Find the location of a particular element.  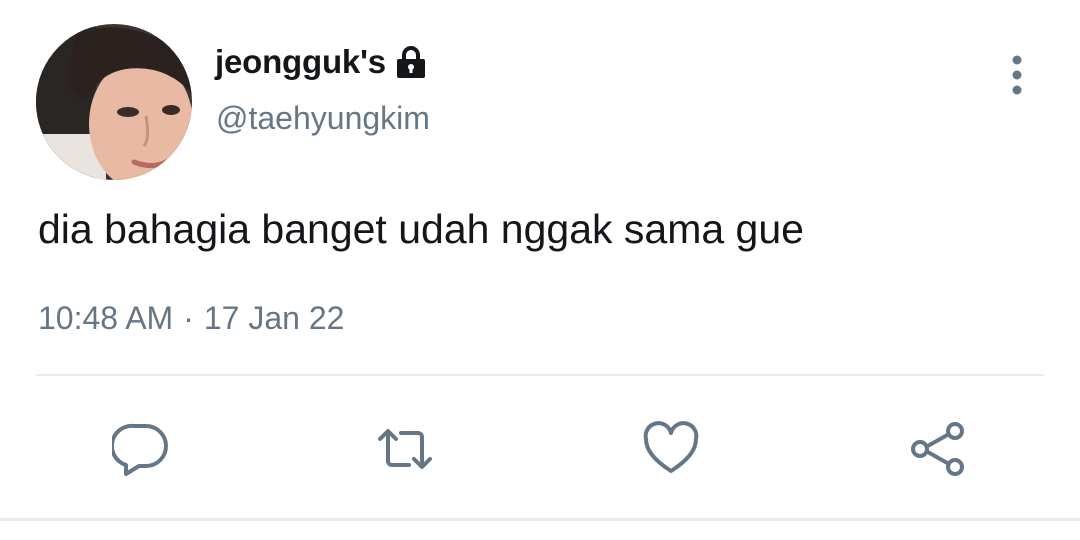

heart-icon is located at coordinates (671, 447).